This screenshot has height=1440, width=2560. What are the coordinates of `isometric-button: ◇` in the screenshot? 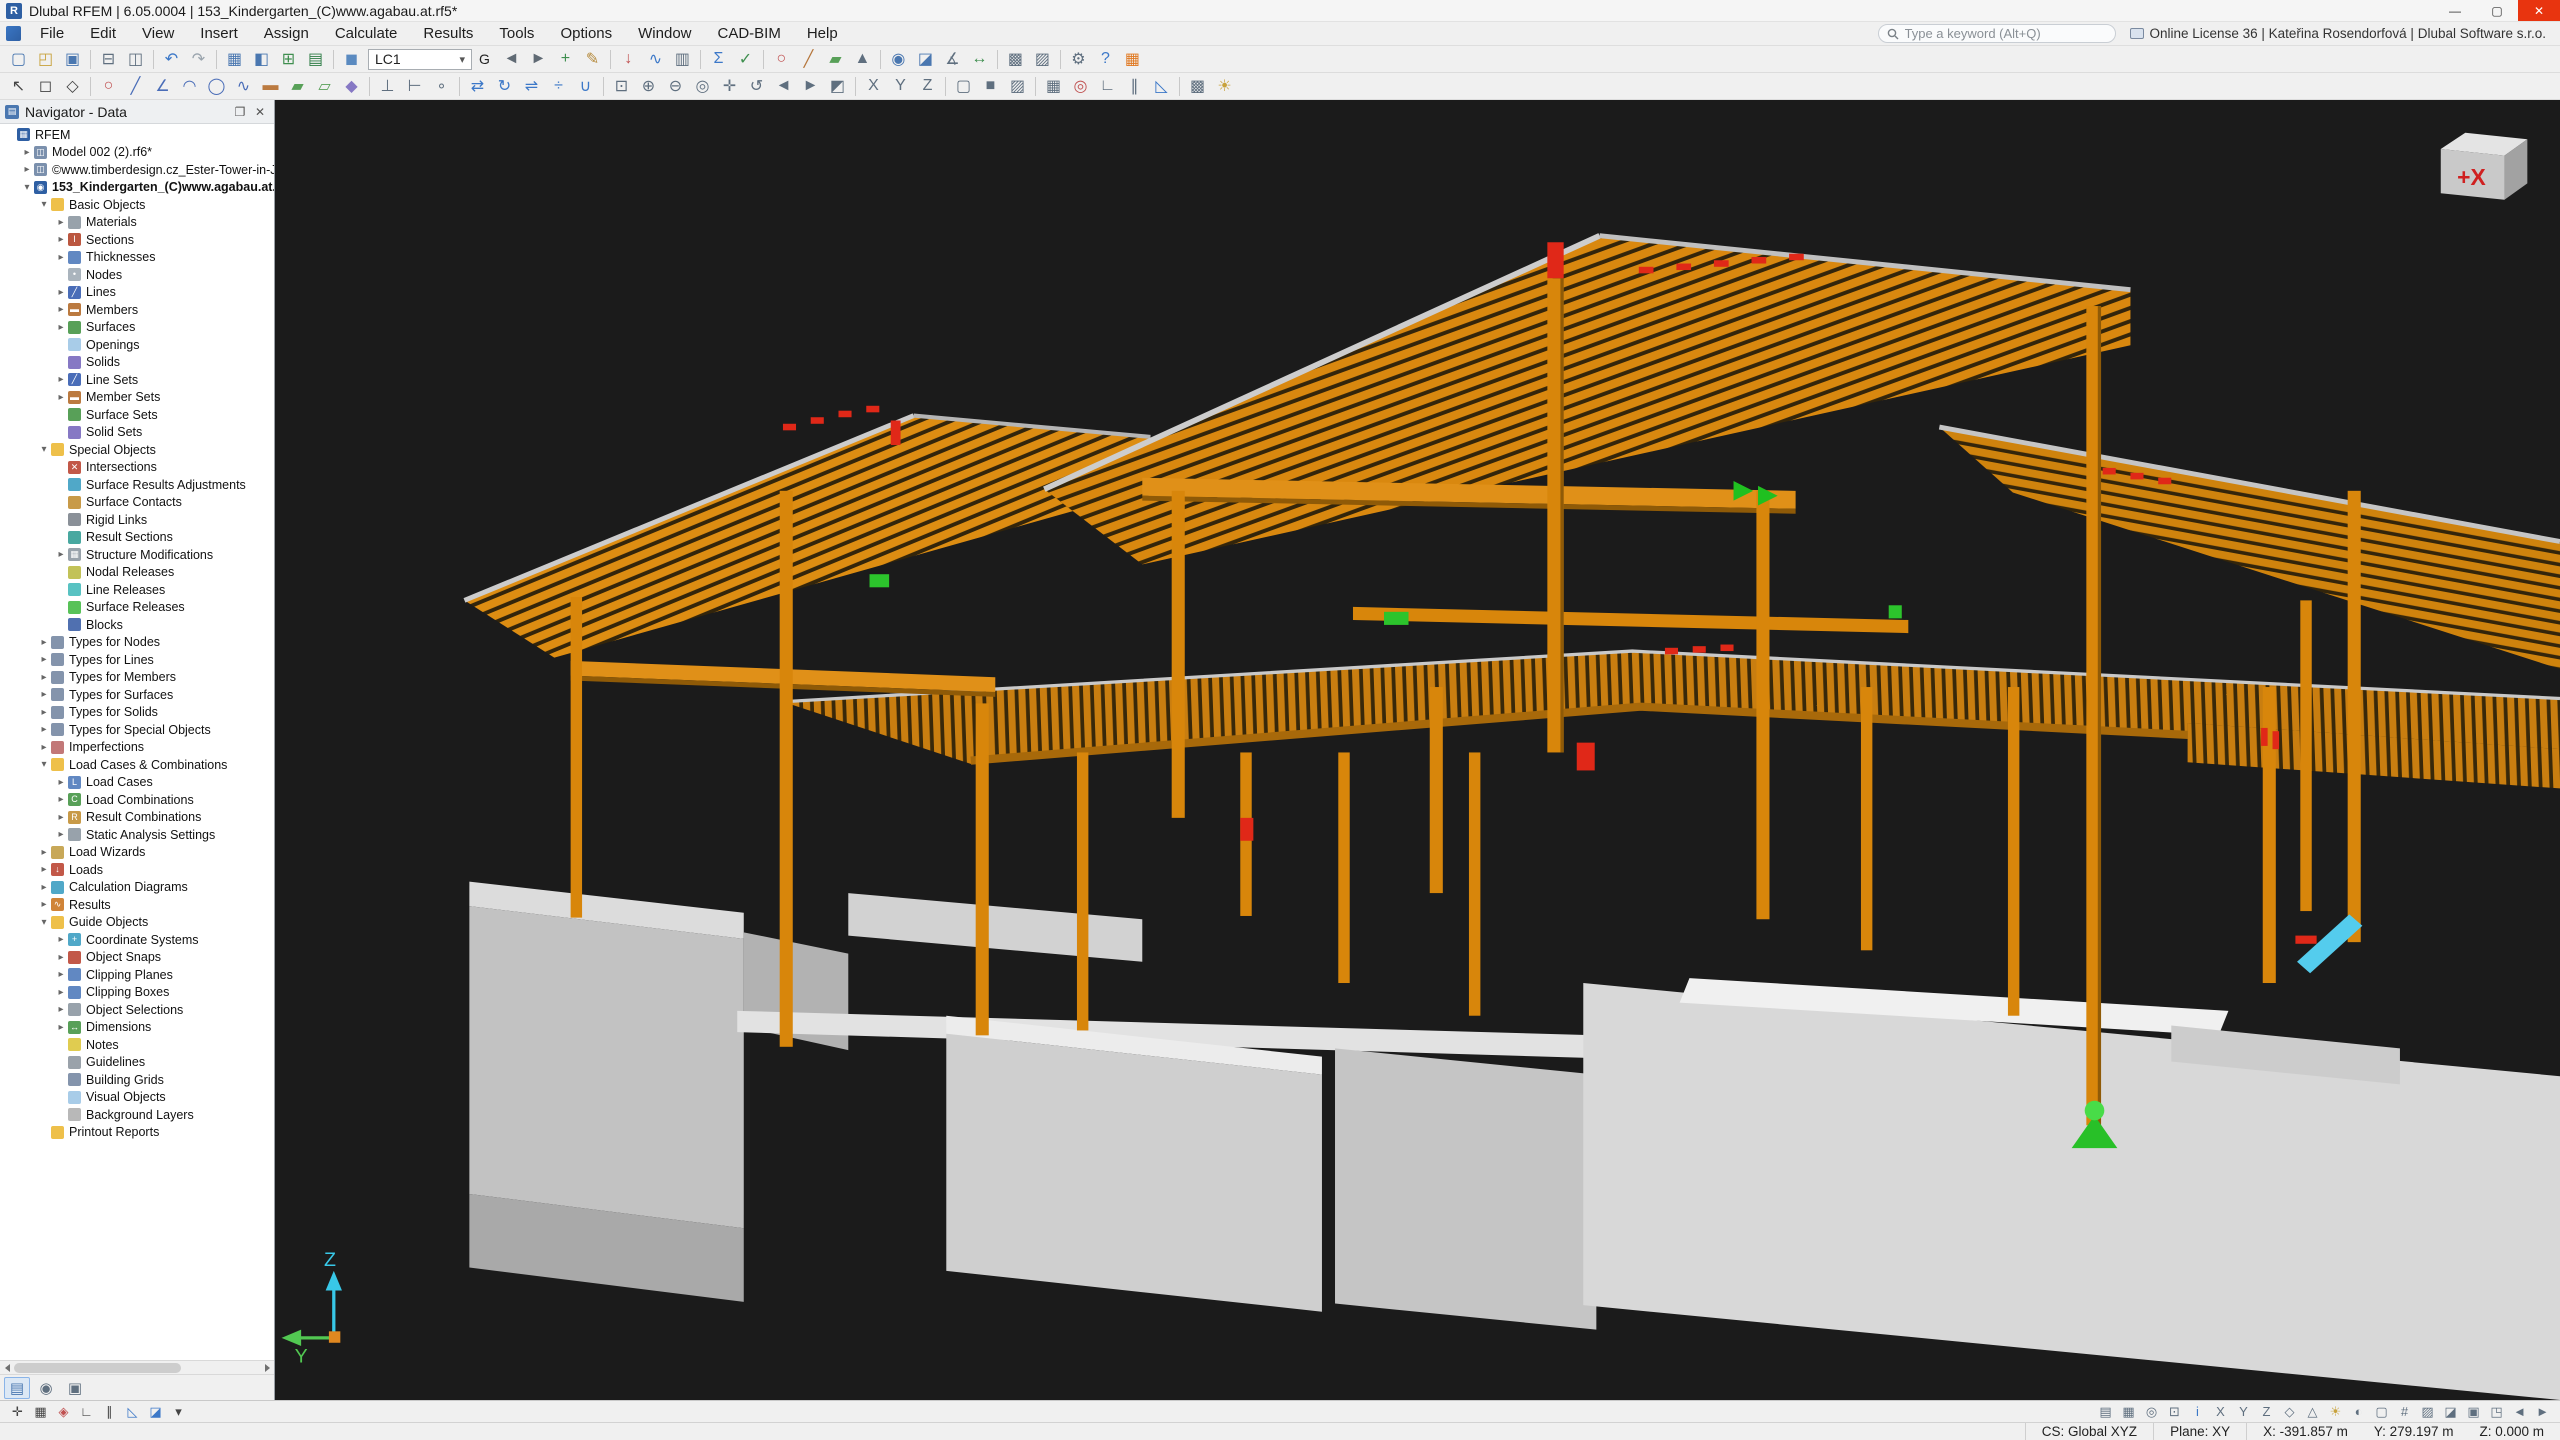 It's located at (2289, 1412).